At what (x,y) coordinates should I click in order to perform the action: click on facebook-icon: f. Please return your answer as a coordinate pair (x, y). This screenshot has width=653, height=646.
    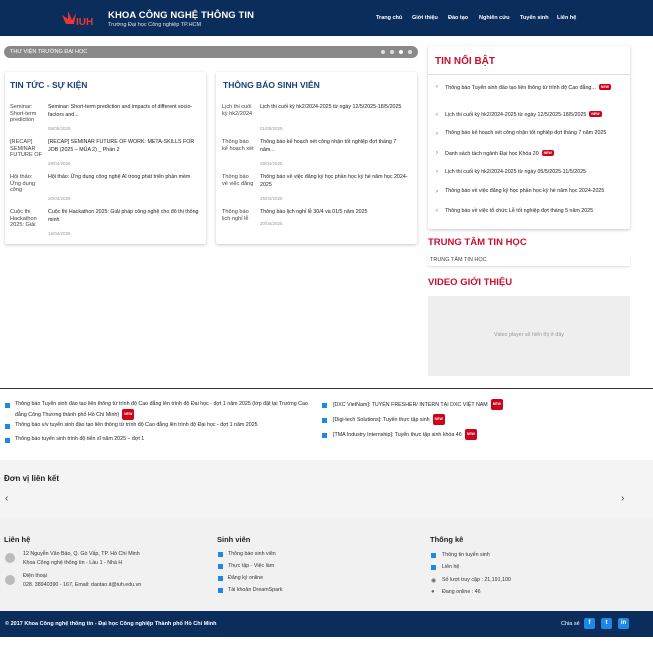
    Looking at the image, I should click on (589, 623).